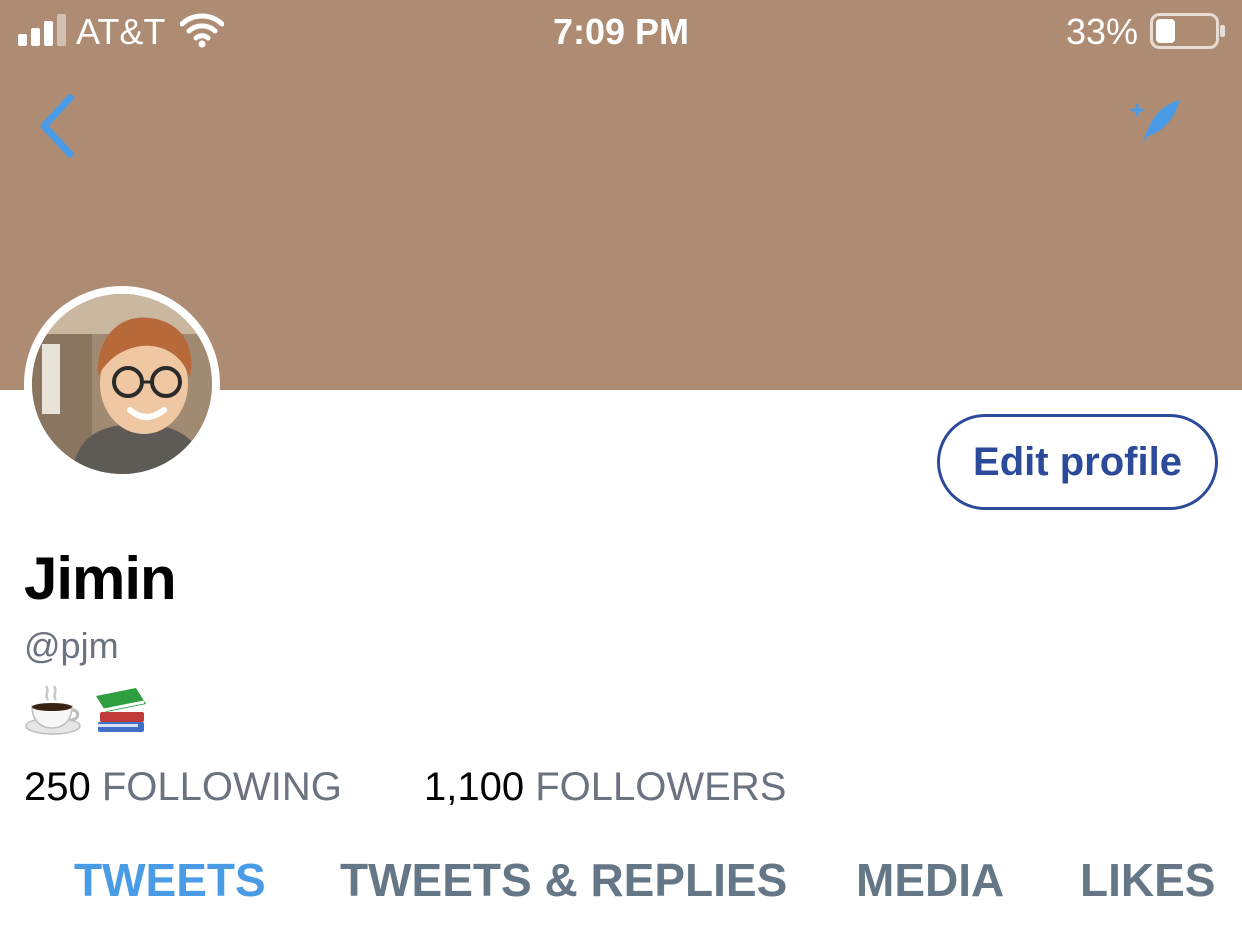 This screenshot has height=936, width=1242. I want to click on followers-count: 1,100, so click(474, 787).